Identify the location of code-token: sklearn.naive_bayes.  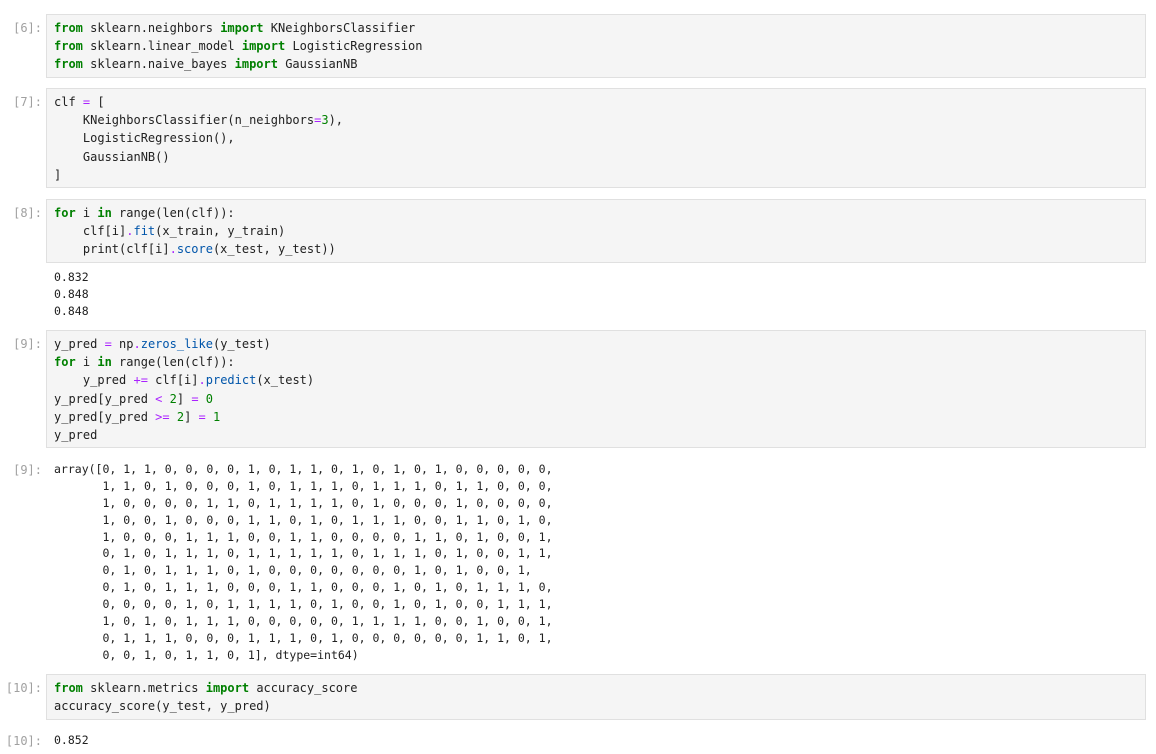
(158, 64).